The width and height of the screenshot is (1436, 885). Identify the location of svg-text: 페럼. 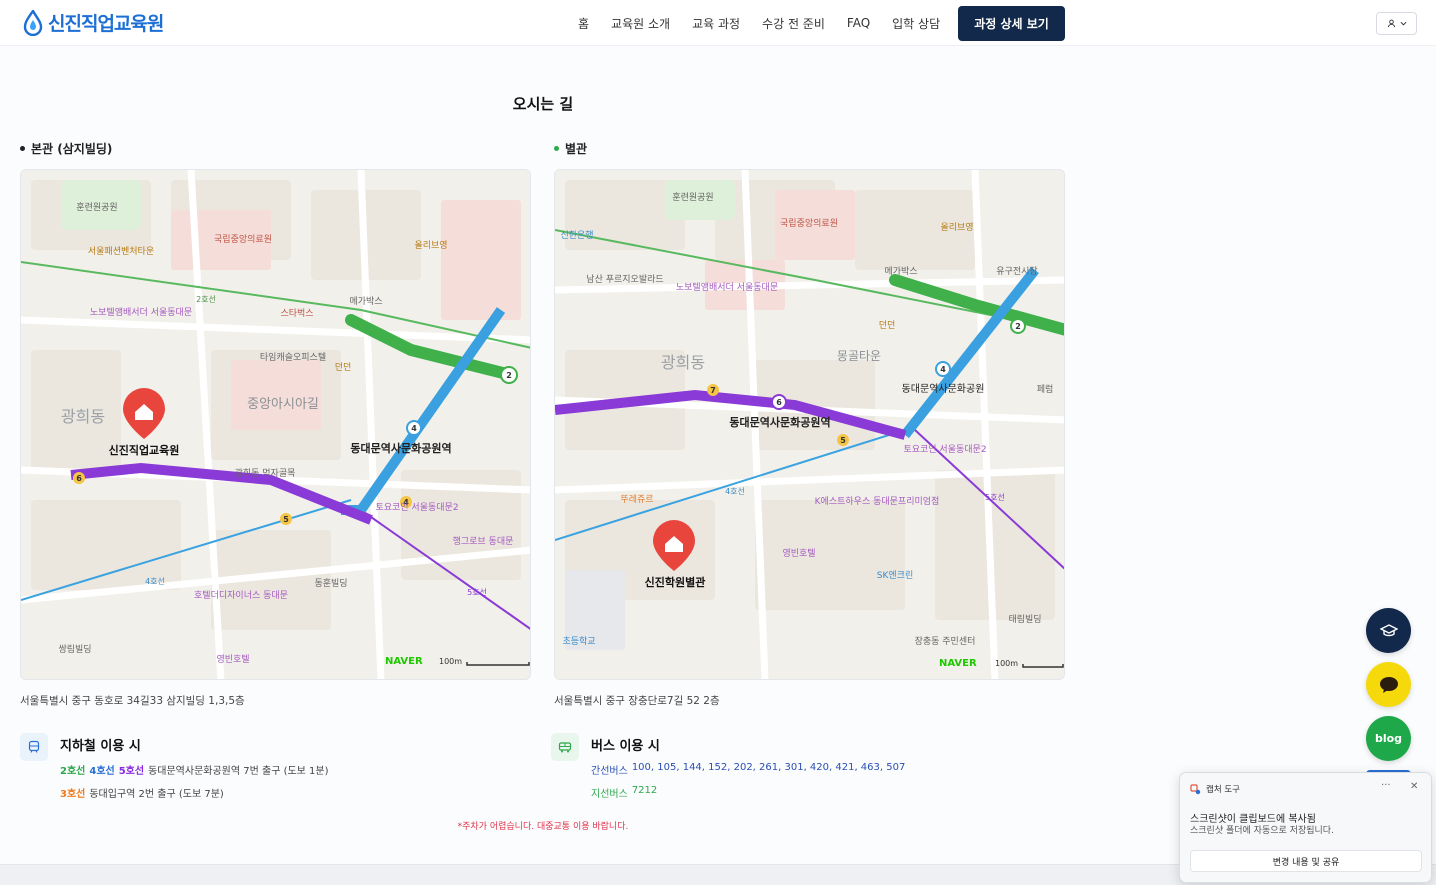
(1045, 389).